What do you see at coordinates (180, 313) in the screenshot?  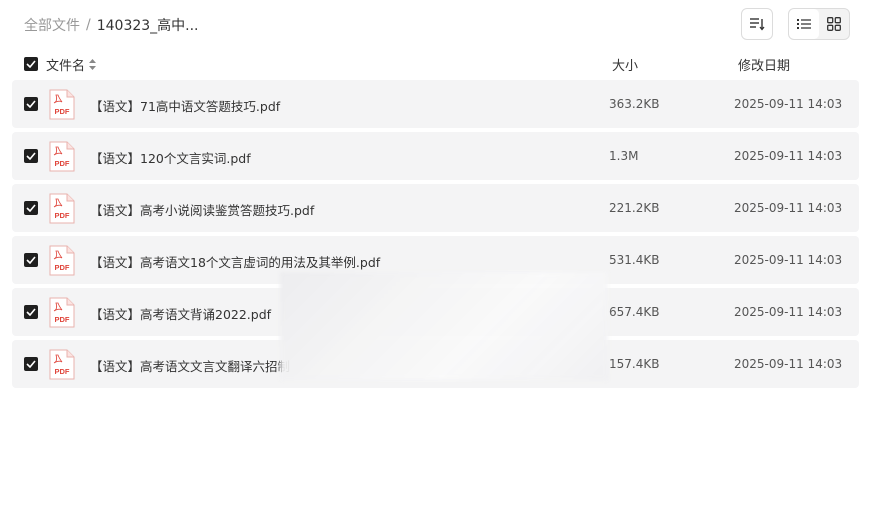 I see `file-name: 【语文】高考语文背诵2022.pdf` at bounding box center [180, 313].